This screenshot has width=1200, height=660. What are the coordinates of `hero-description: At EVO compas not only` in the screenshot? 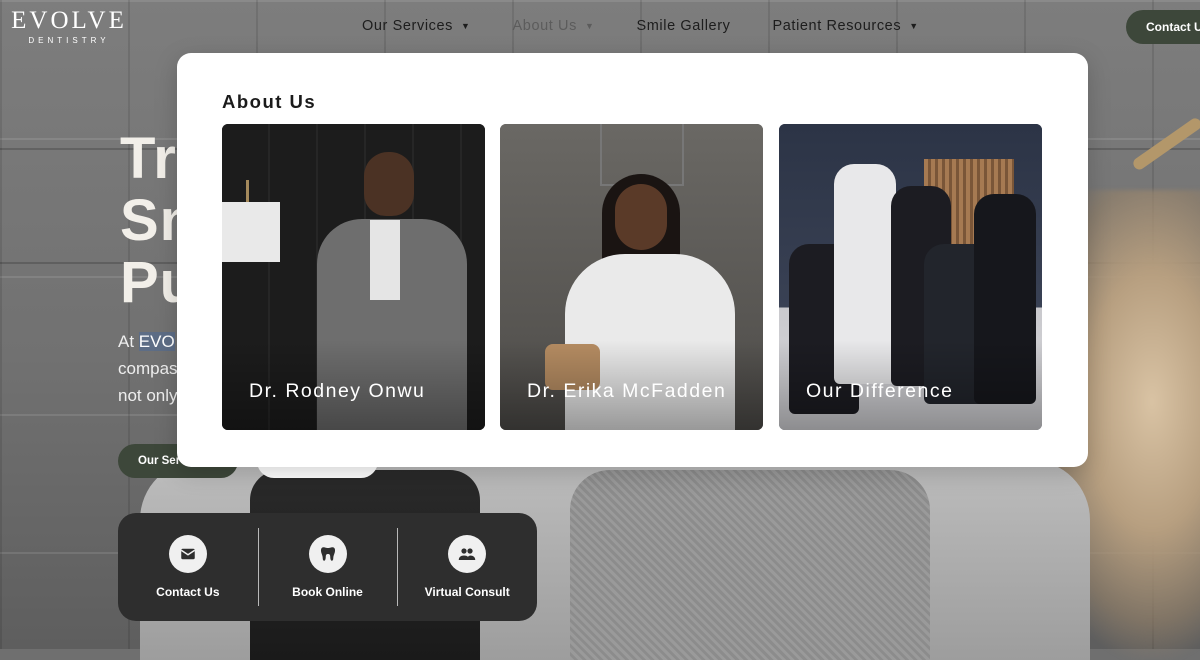 It's located at (148, 368).